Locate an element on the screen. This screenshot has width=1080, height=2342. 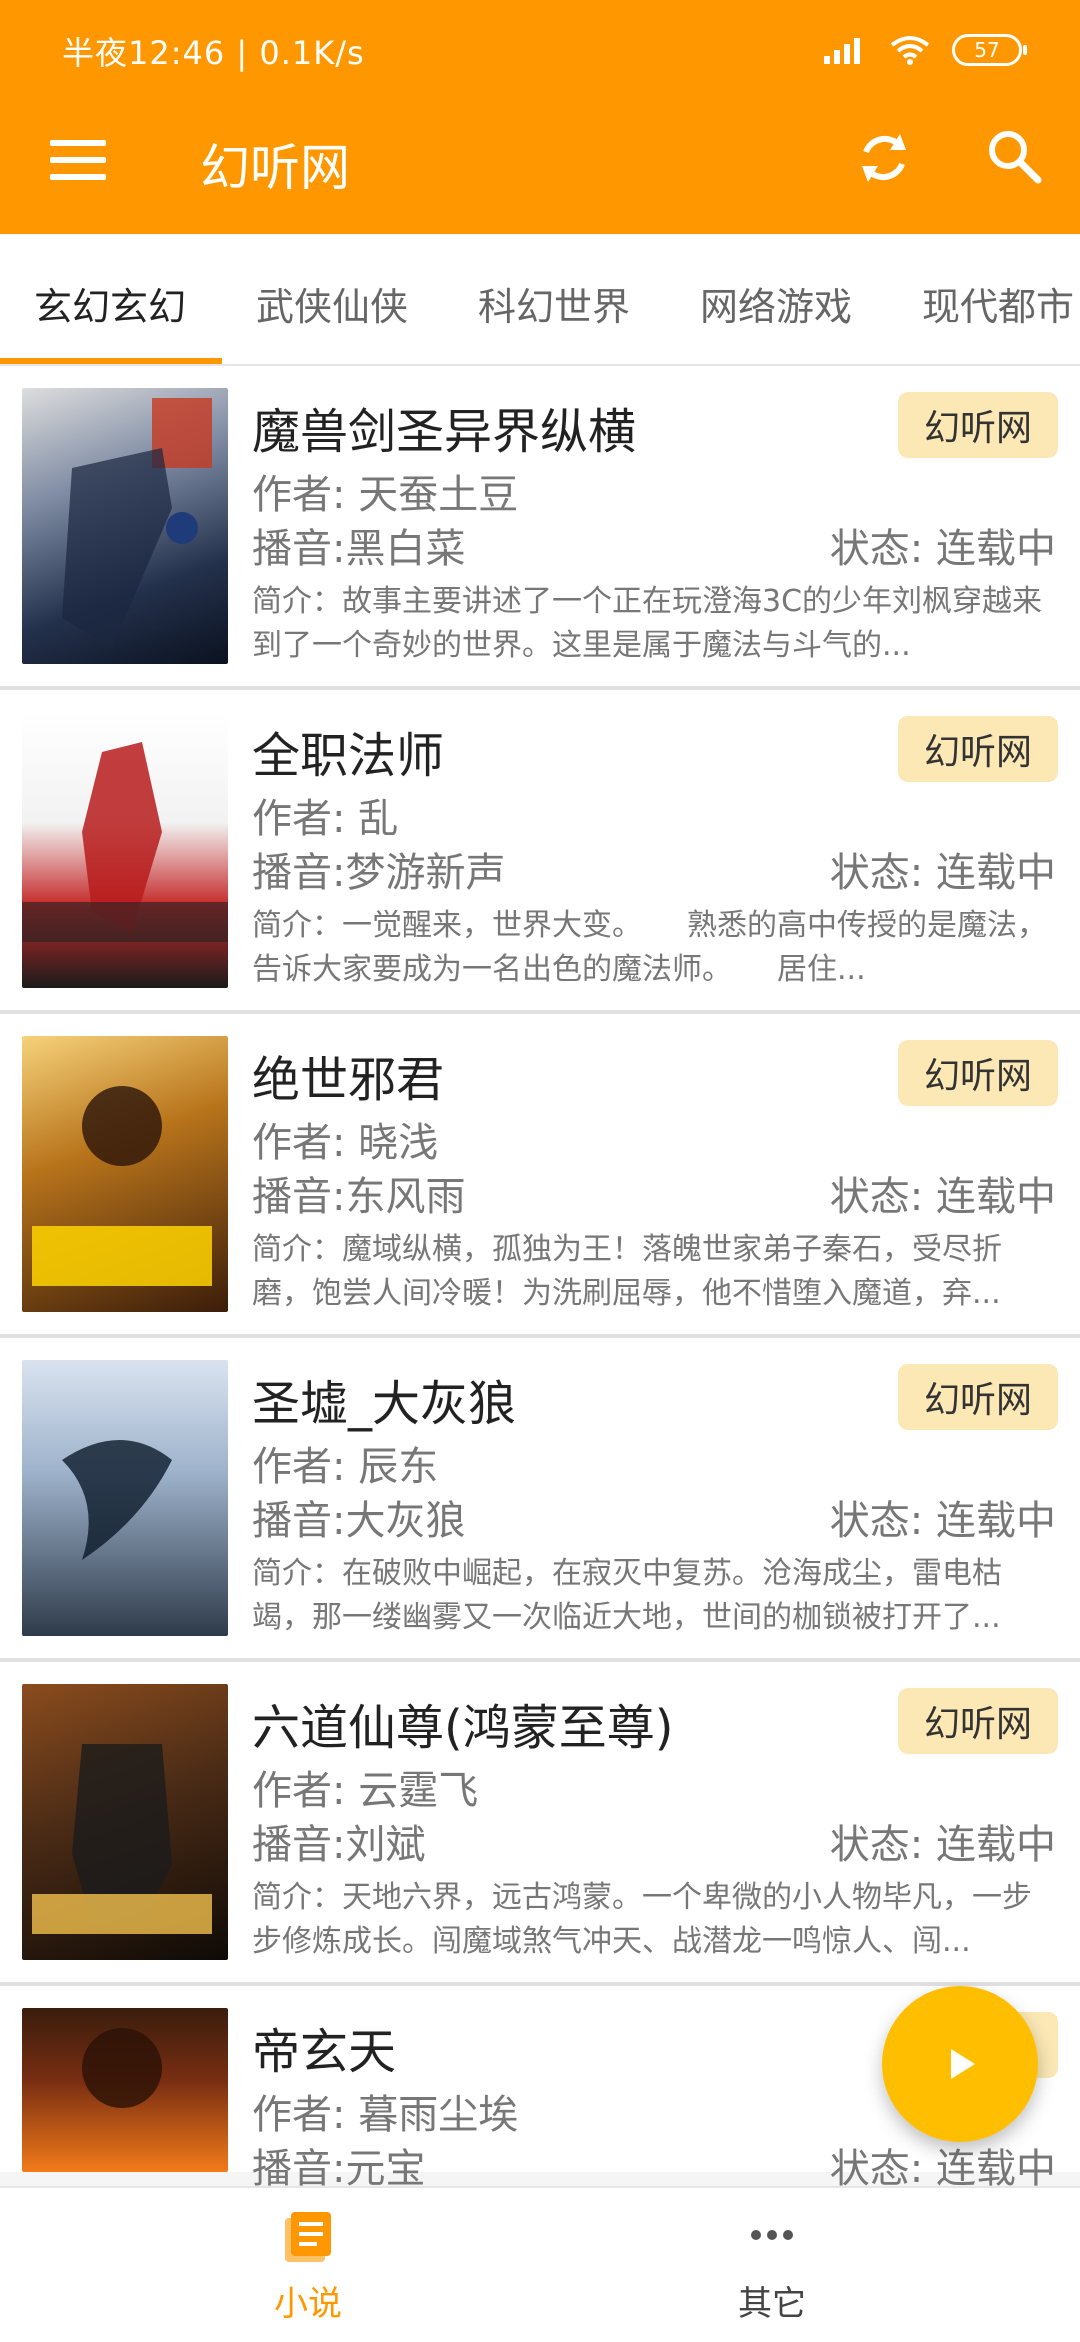
signal-icon is located at coordinates (842, 51).